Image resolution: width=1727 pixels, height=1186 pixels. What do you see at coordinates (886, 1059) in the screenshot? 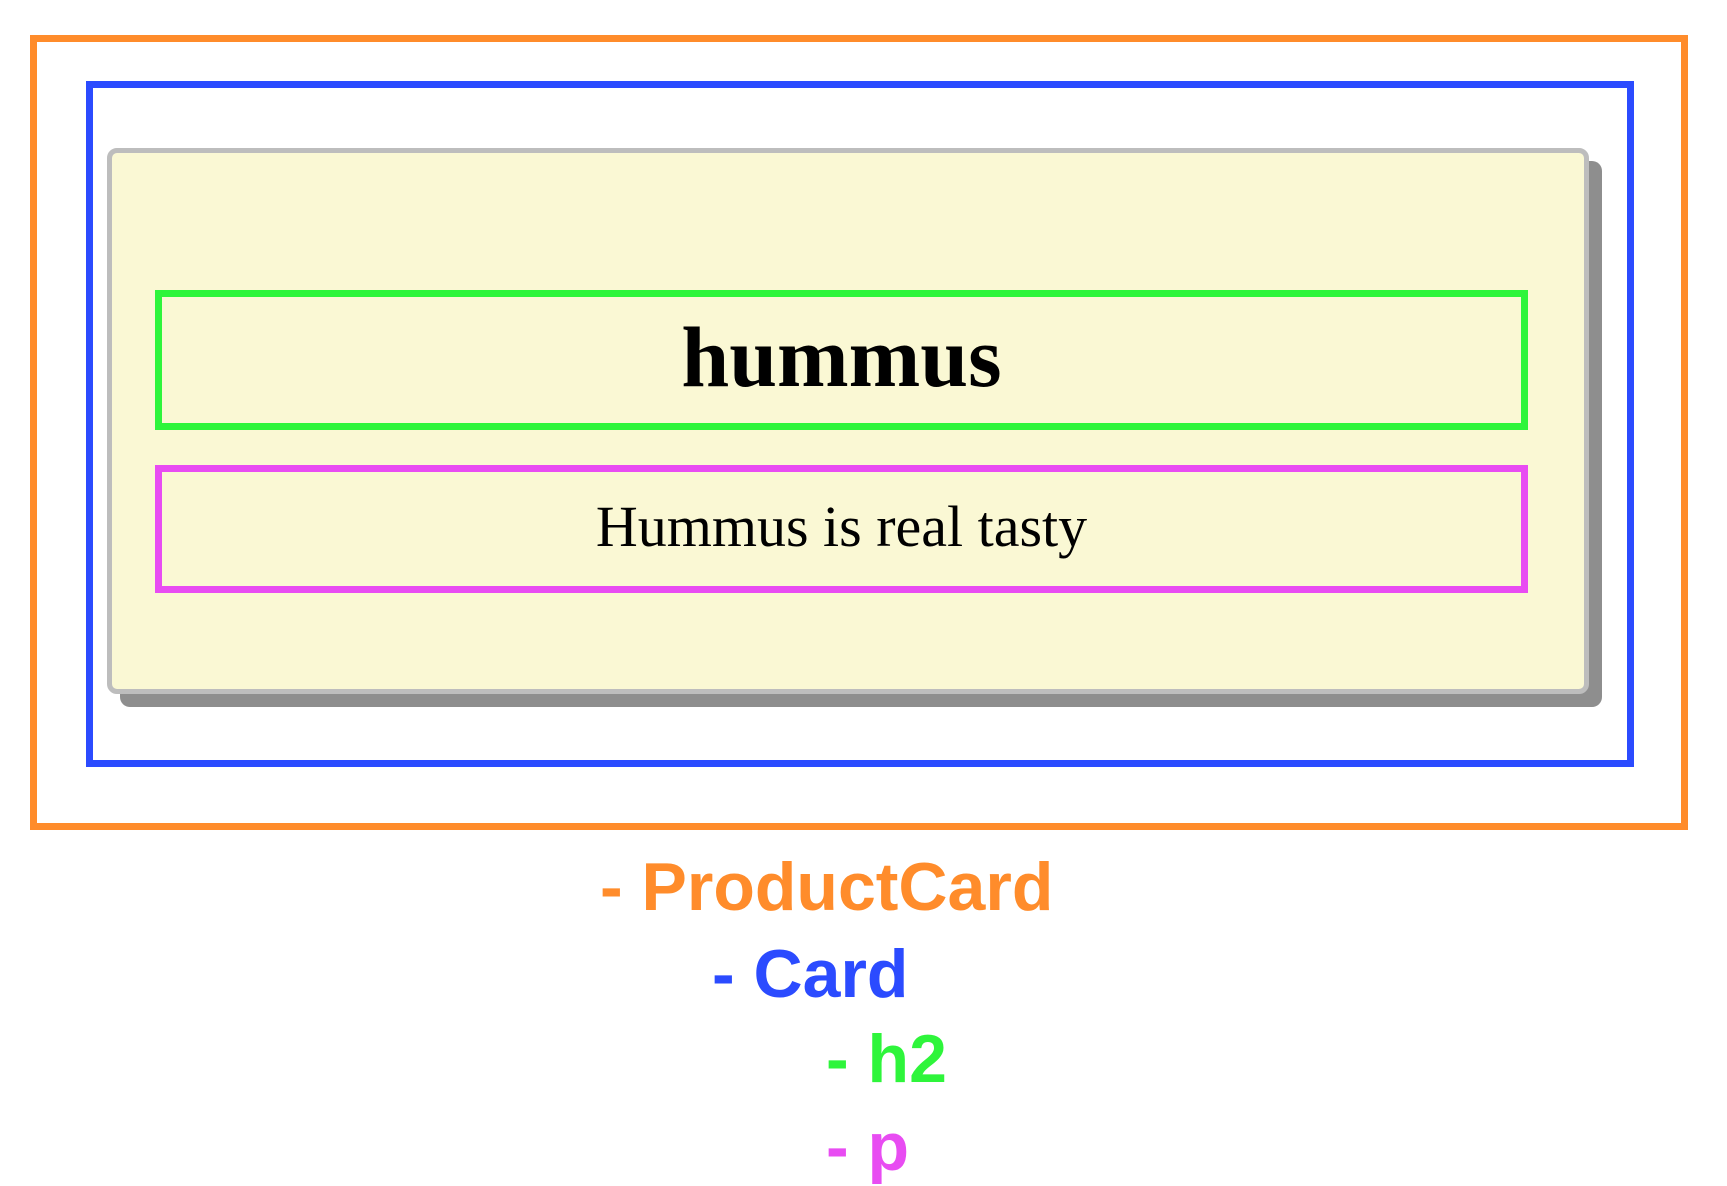
I see `legend-h2: - h2` at bounding box center [886, 1059].